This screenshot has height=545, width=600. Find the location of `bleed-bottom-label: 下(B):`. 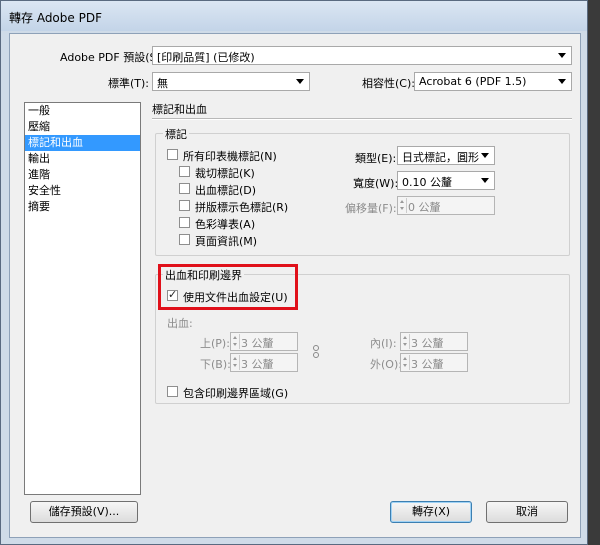

bleed-bottom-label: 下(B): is located at coordinates (215, 364).